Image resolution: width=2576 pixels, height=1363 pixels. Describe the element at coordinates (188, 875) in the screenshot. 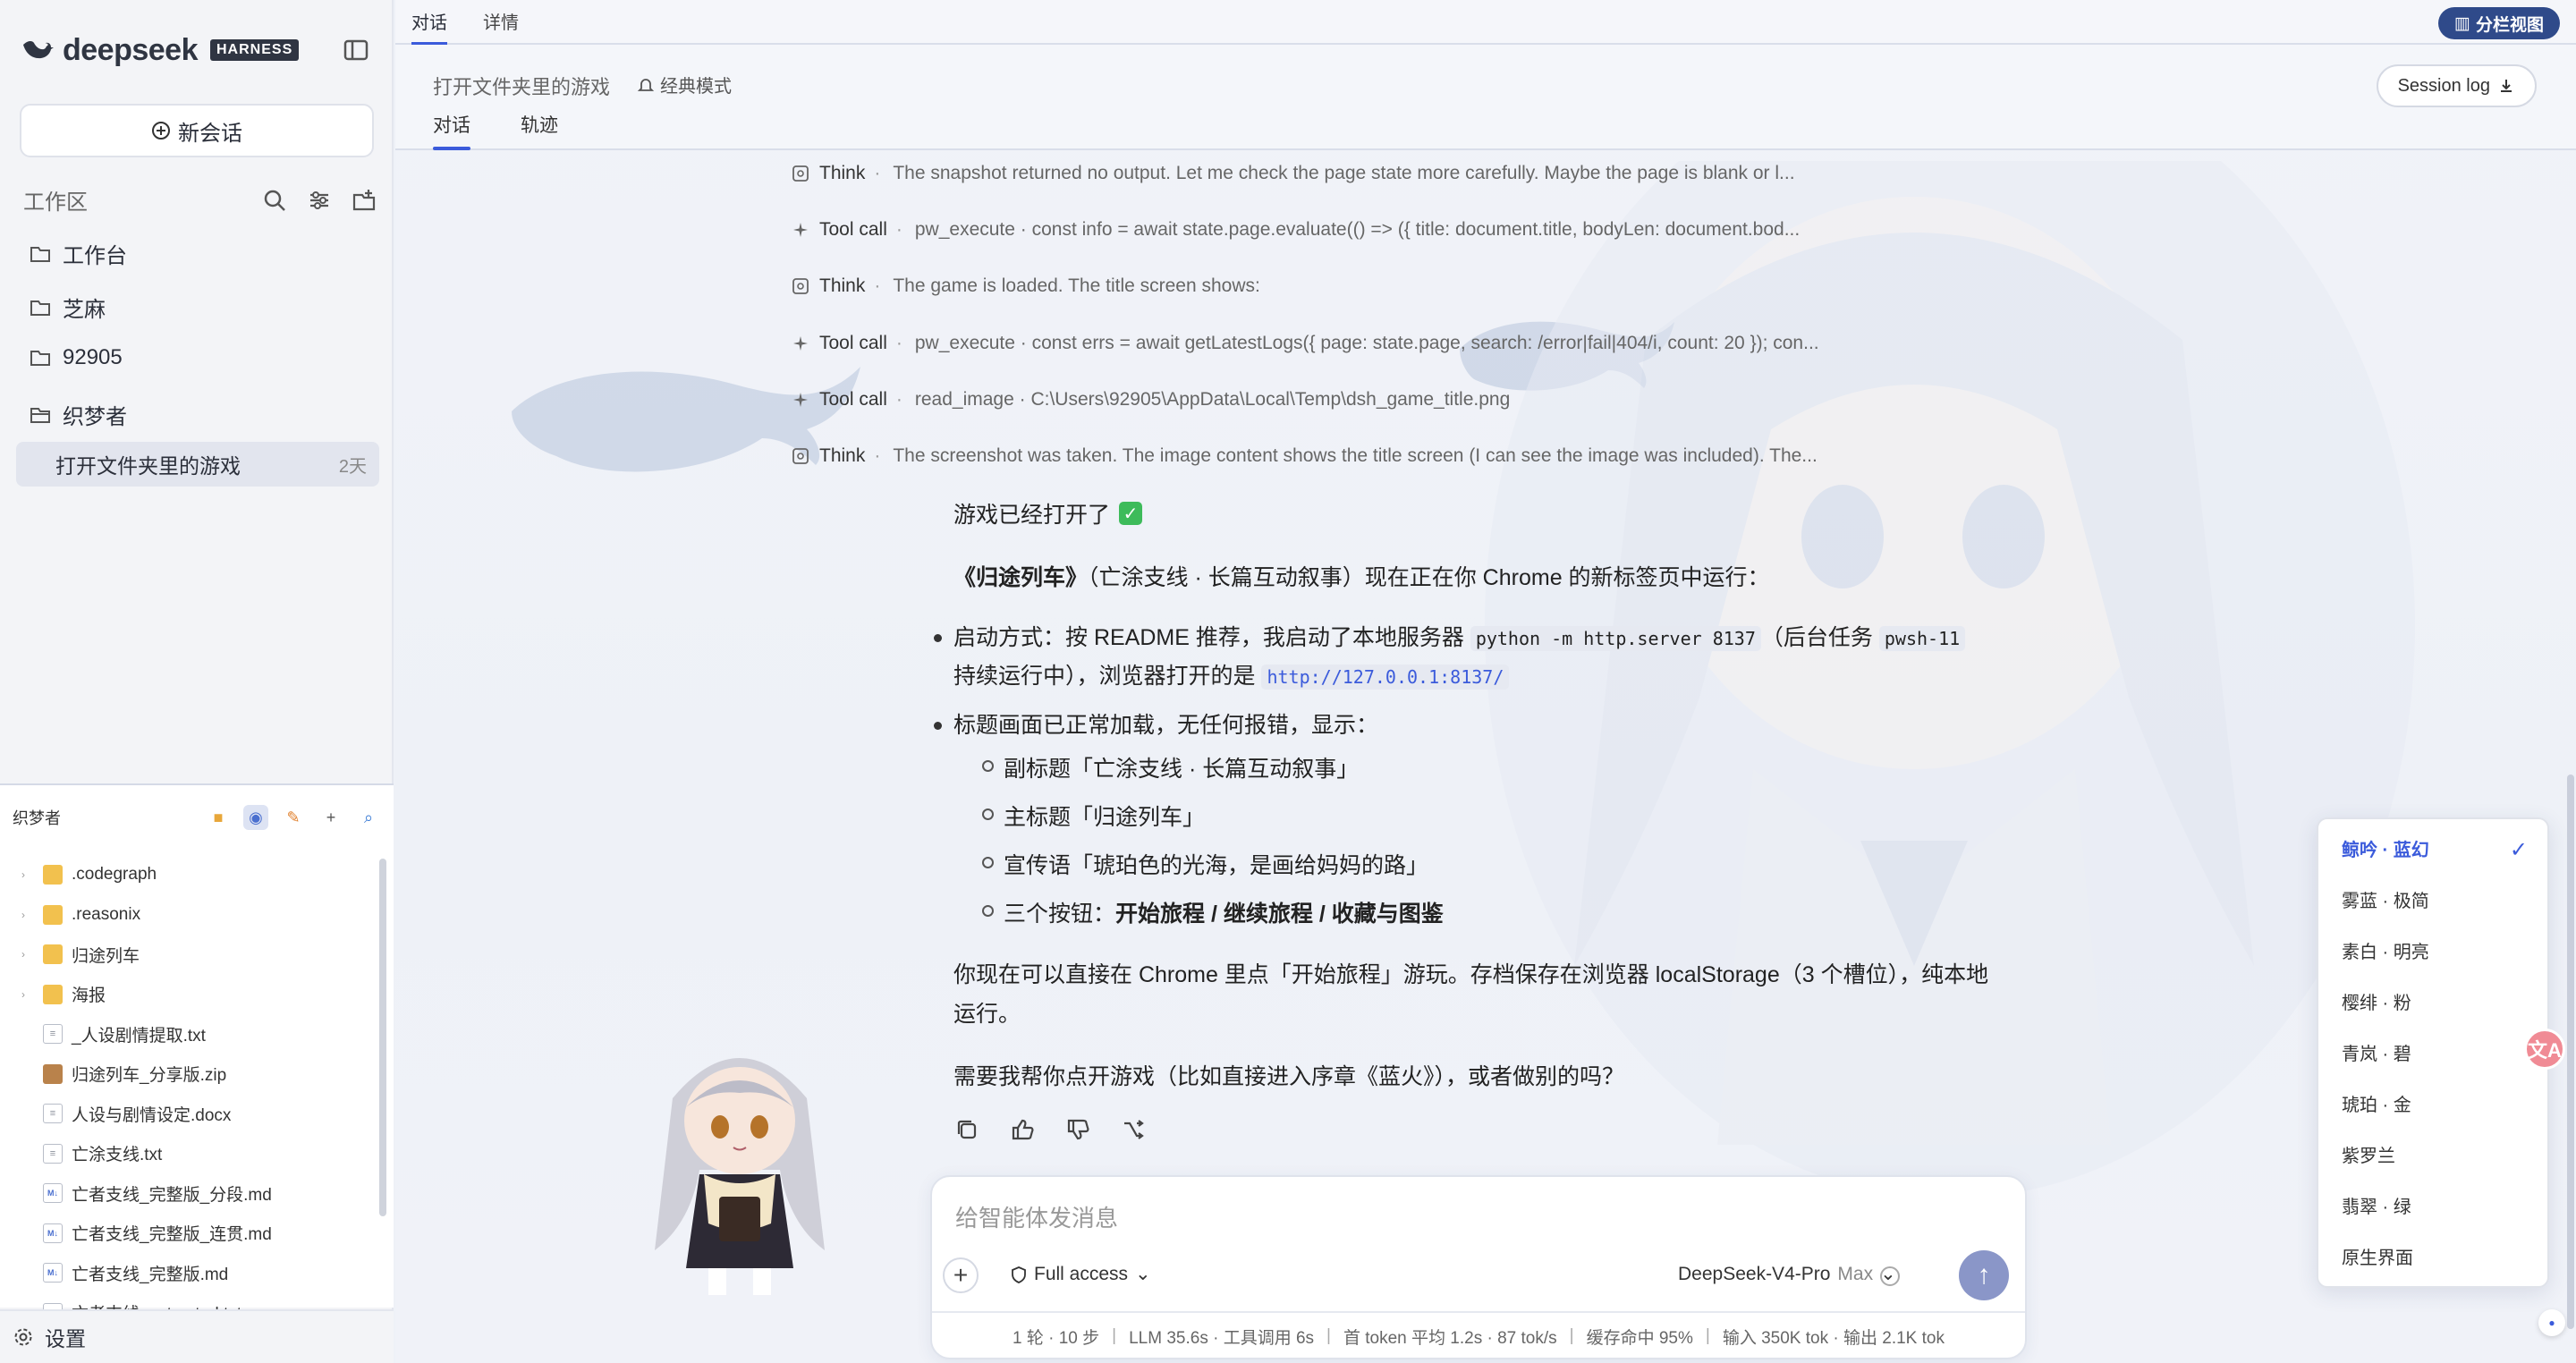

I see `file-tree-folder: › .codegraph` at that location.